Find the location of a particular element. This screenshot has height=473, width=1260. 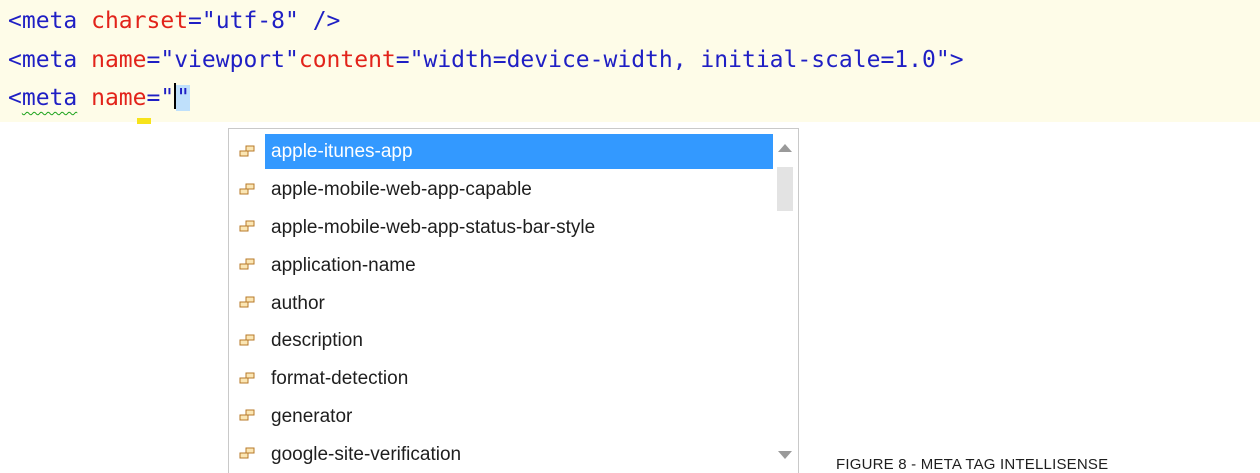

completion-item: apple-itunes-app is located at coordinates (501, 152).